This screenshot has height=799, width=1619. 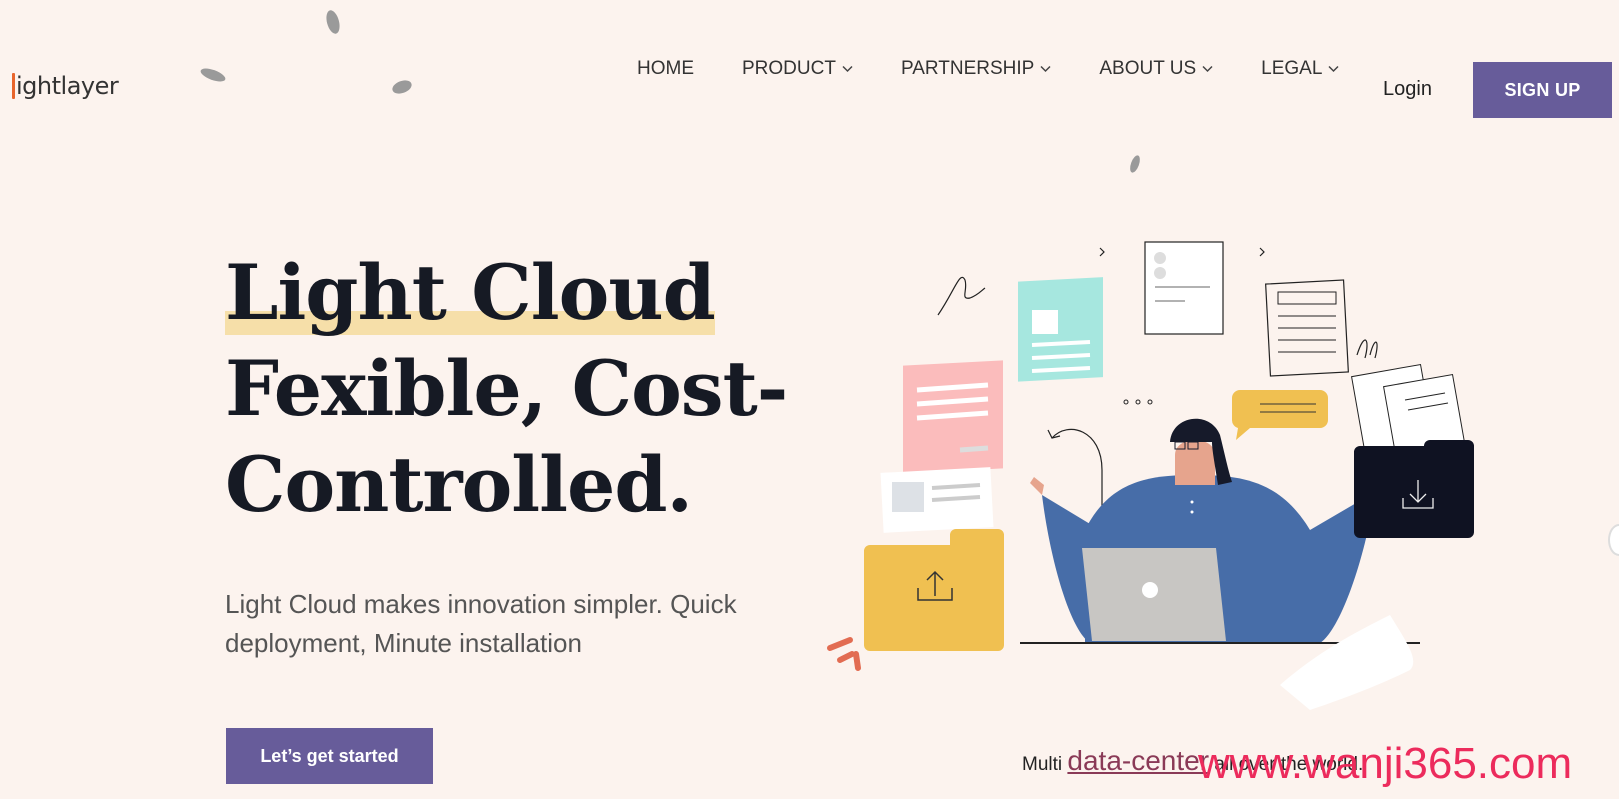 I want to click on get-started-button: Let’s get started, so click(x=329, y=756).